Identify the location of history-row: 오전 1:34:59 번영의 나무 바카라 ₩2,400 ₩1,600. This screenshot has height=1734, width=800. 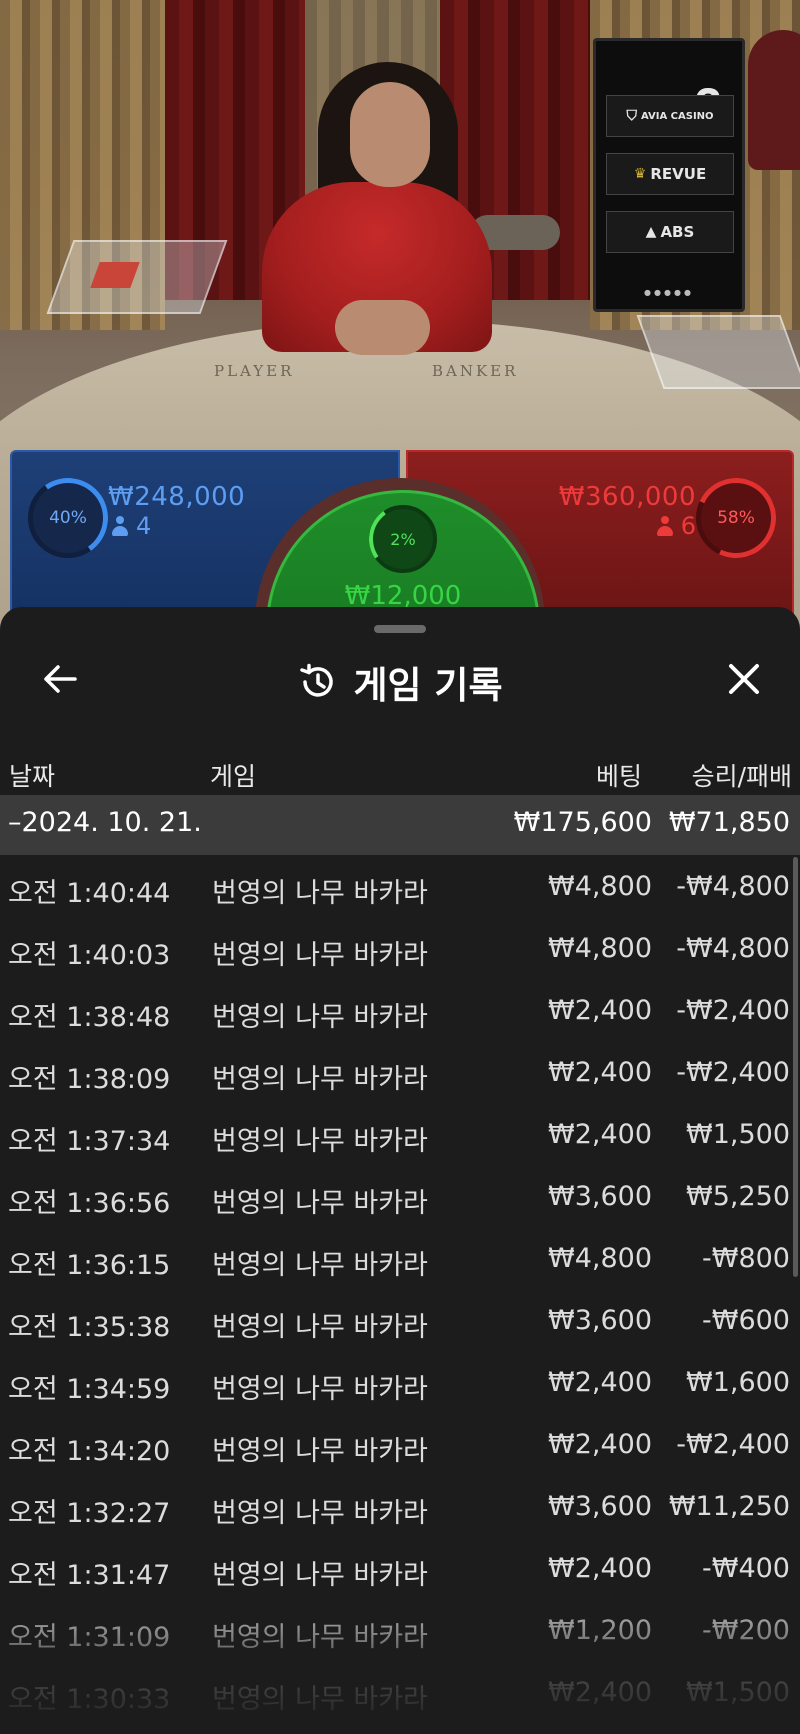
(400, 1382).